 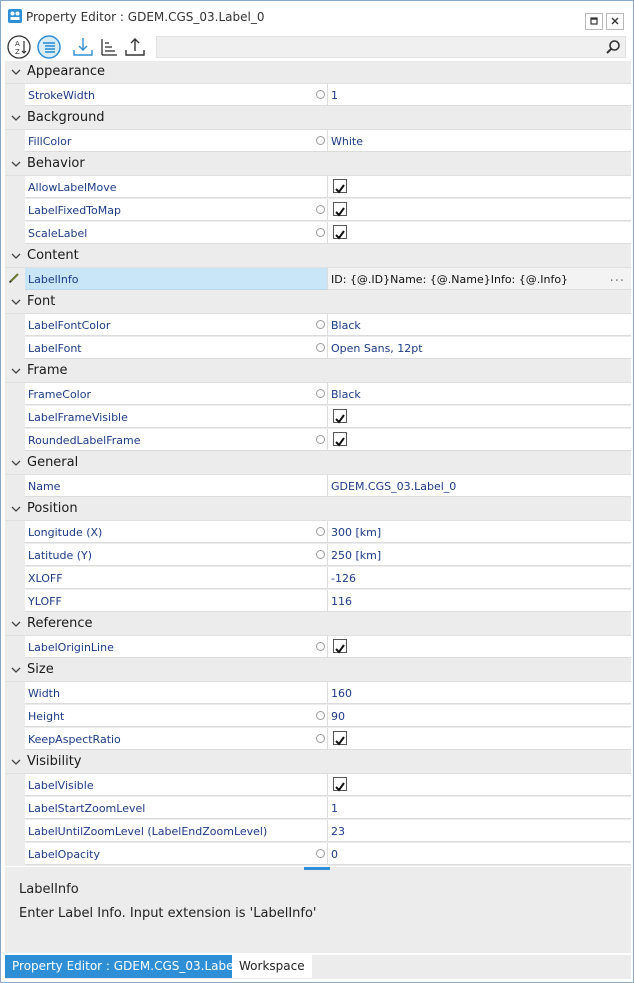 I want to click on property-row: LabelFixedToMap, so click(x=318, y=210).